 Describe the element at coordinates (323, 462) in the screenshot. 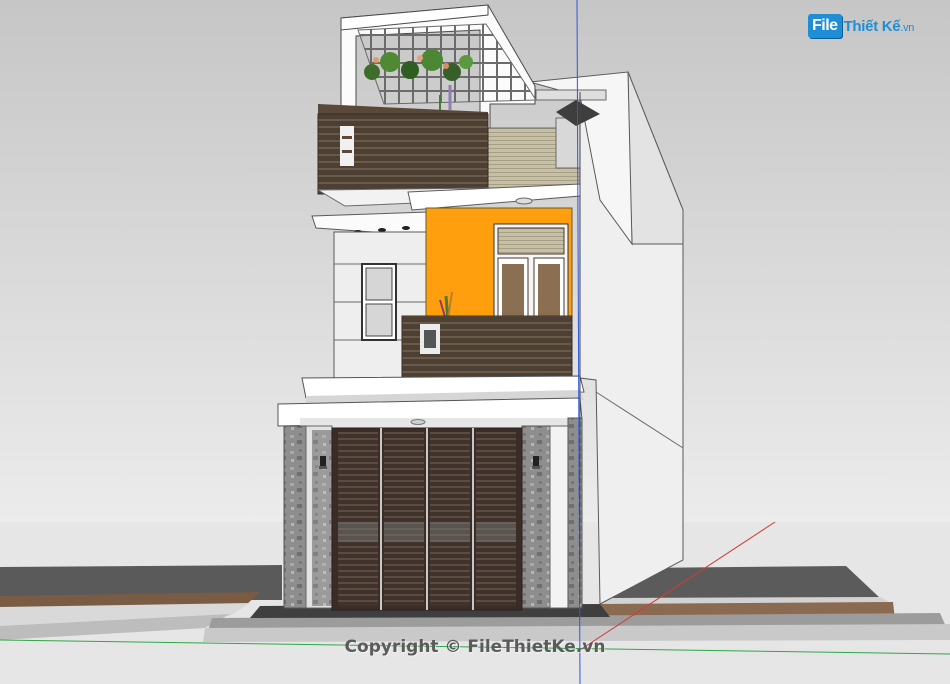

I see `wall-lamp-left` at that location.